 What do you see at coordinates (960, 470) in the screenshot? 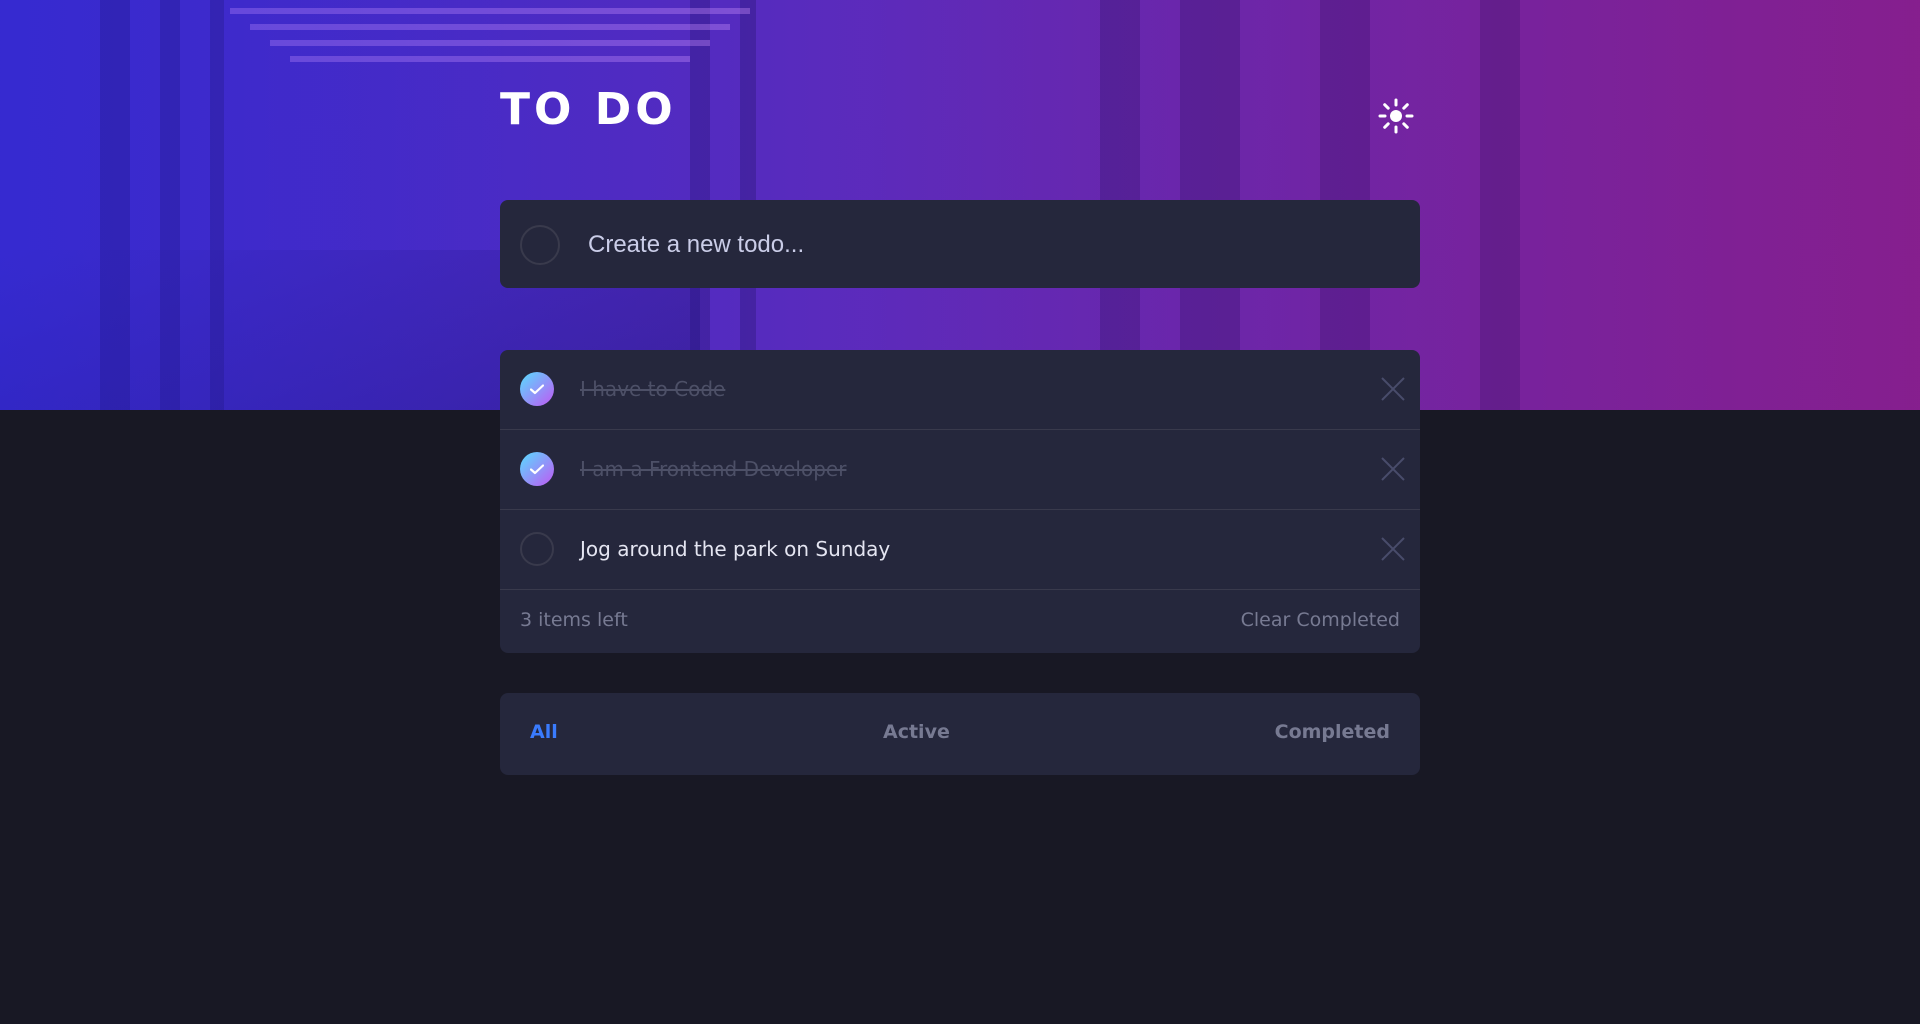
I see `todo-item: I am a Frontend Developer` at bounding box center [960, 470].